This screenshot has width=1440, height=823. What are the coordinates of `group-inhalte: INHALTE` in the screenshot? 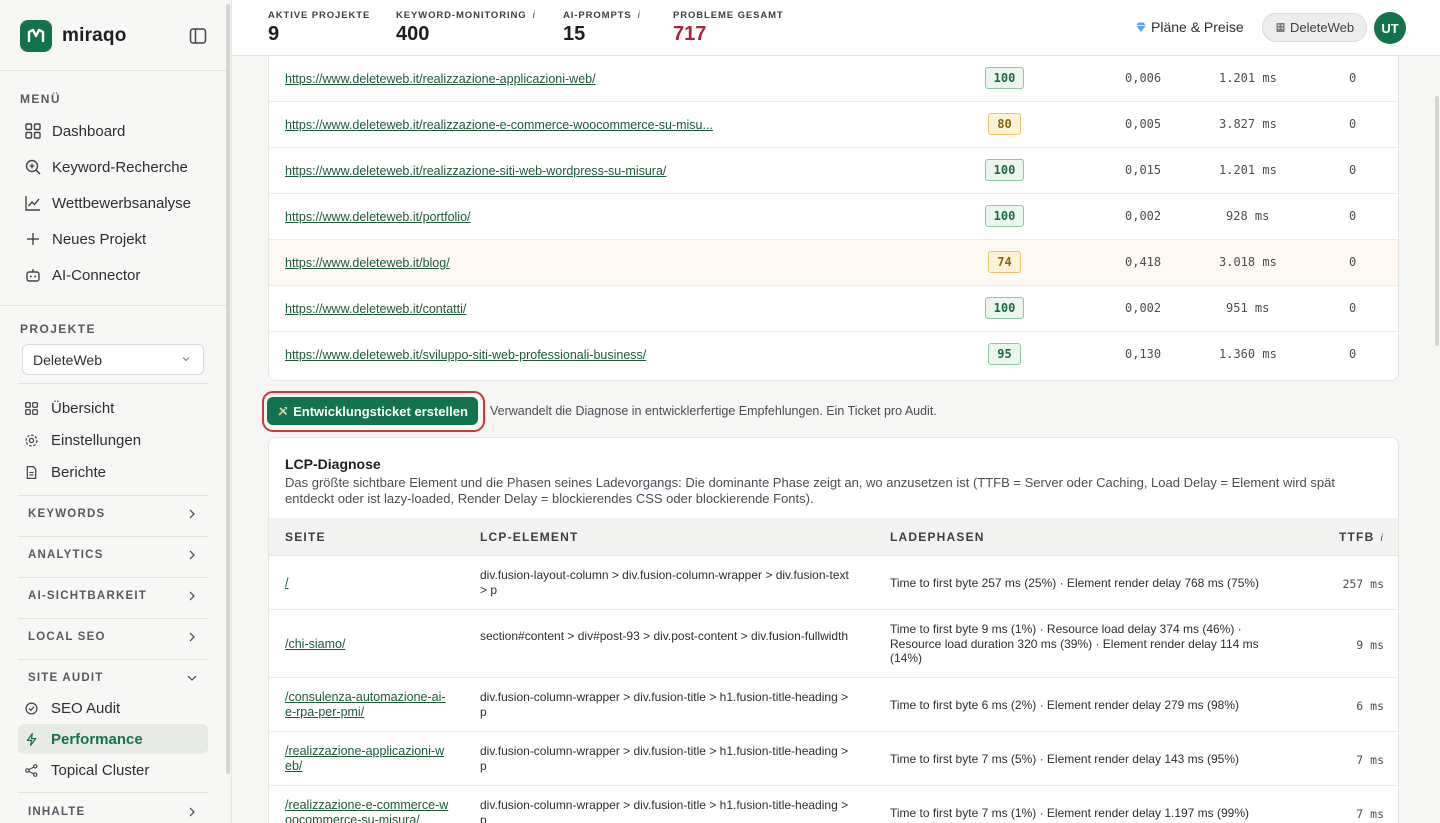 It's located at (113, 811).